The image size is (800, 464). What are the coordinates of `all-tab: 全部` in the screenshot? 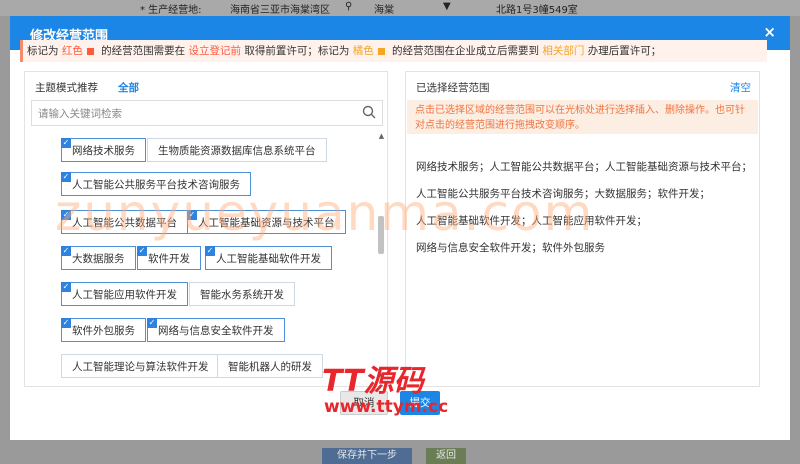 It's located at (128, 87).